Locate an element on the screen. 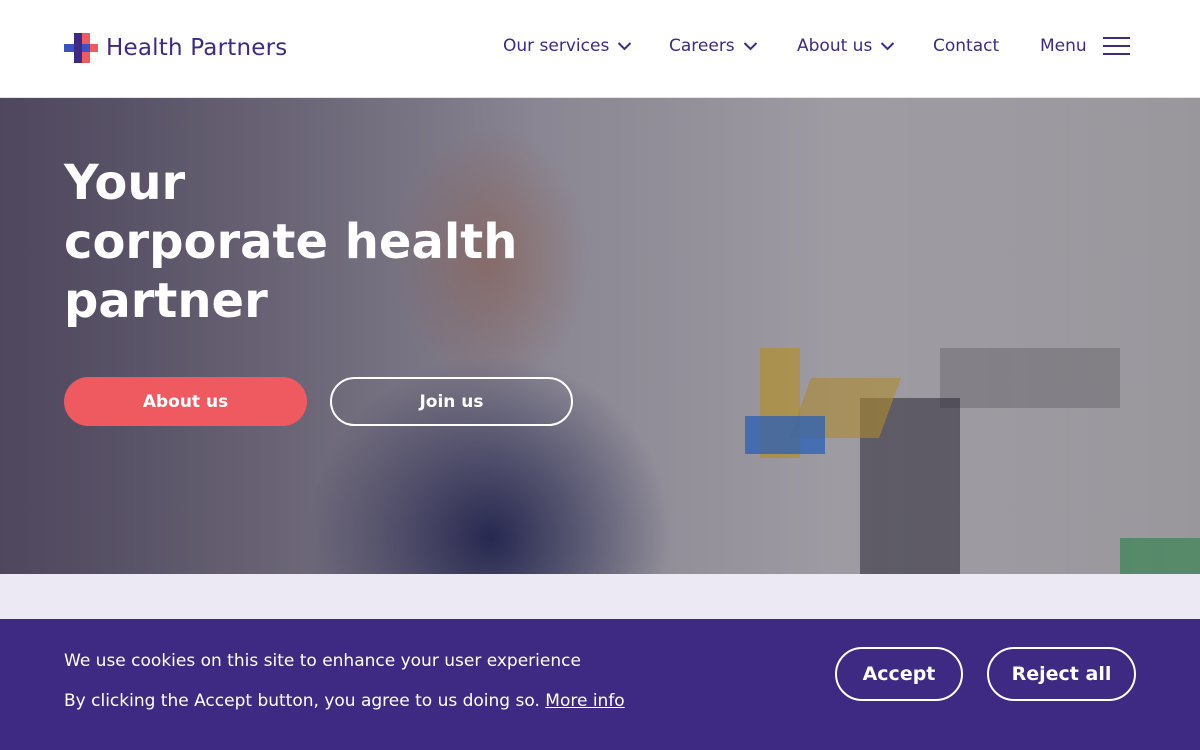  hero-title-line: Your is located at coordinates (125, 183).